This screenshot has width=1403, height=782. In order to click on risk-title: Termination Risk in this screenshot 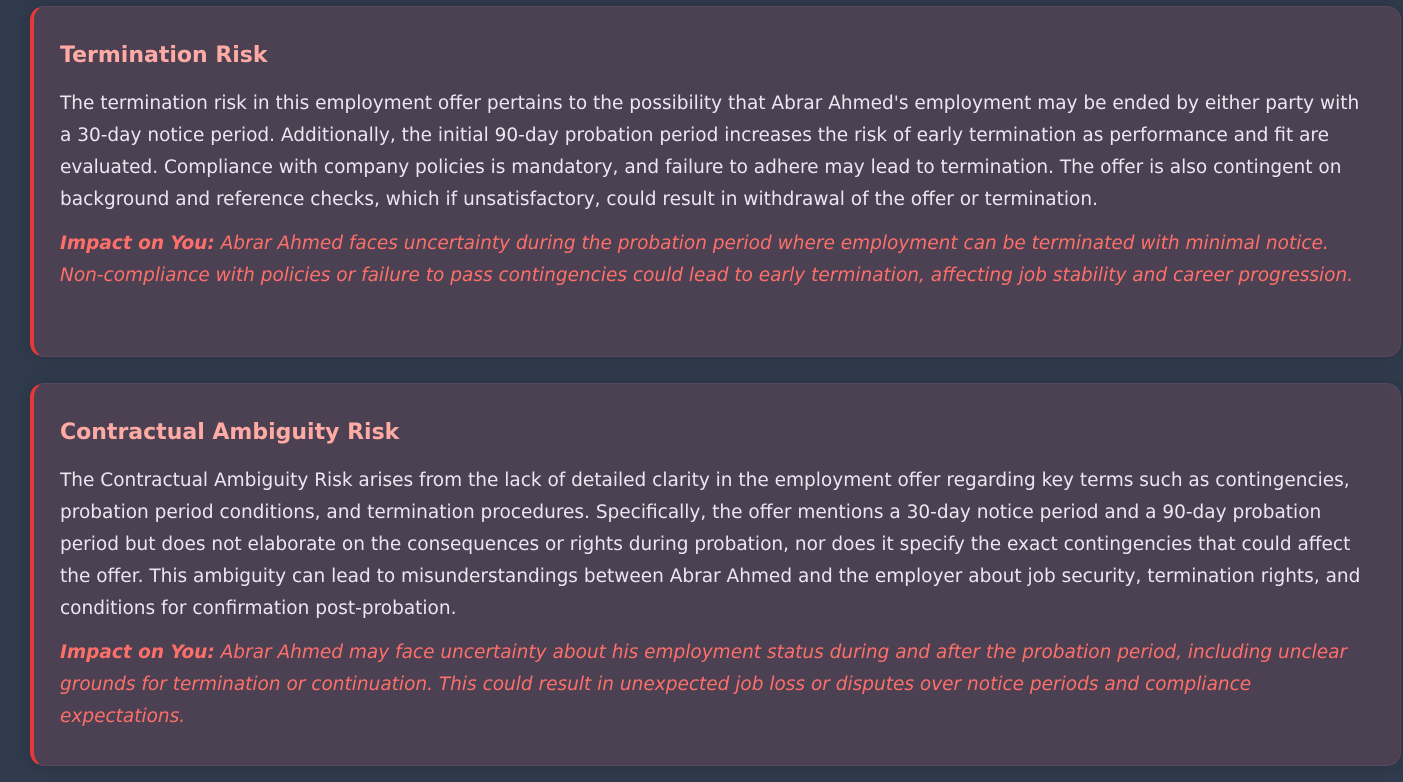, I will do `click(164, 55)`.